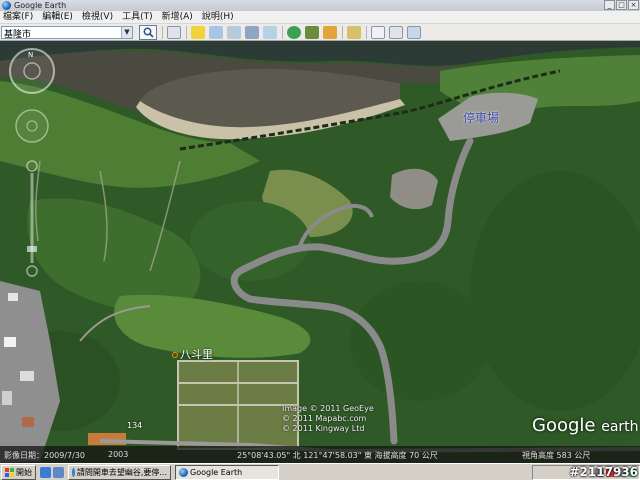 The height and width of the screenshot is (480, 640). I want to click on ruler-icon, so click(354, 32).